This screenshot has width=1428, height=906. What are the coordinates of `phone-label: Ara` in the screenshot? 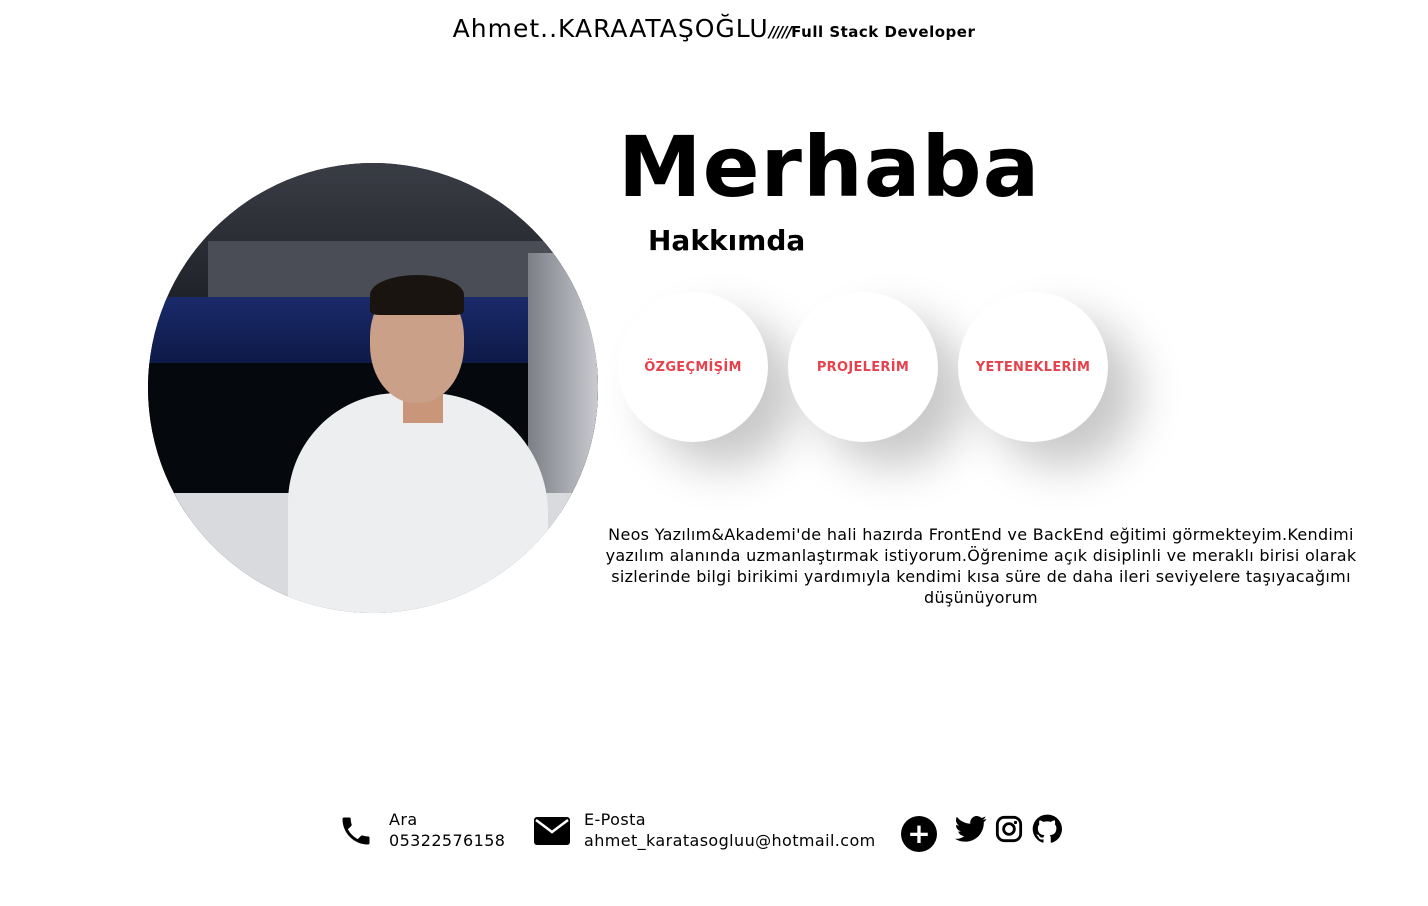 It's located at (403, 819).